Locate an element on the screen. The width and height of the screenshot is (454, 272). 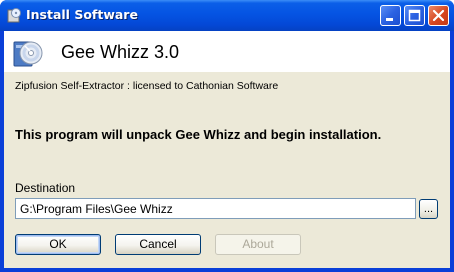
header-banner: Gee Whizz 3.0 is located at coordinates (227, 51).